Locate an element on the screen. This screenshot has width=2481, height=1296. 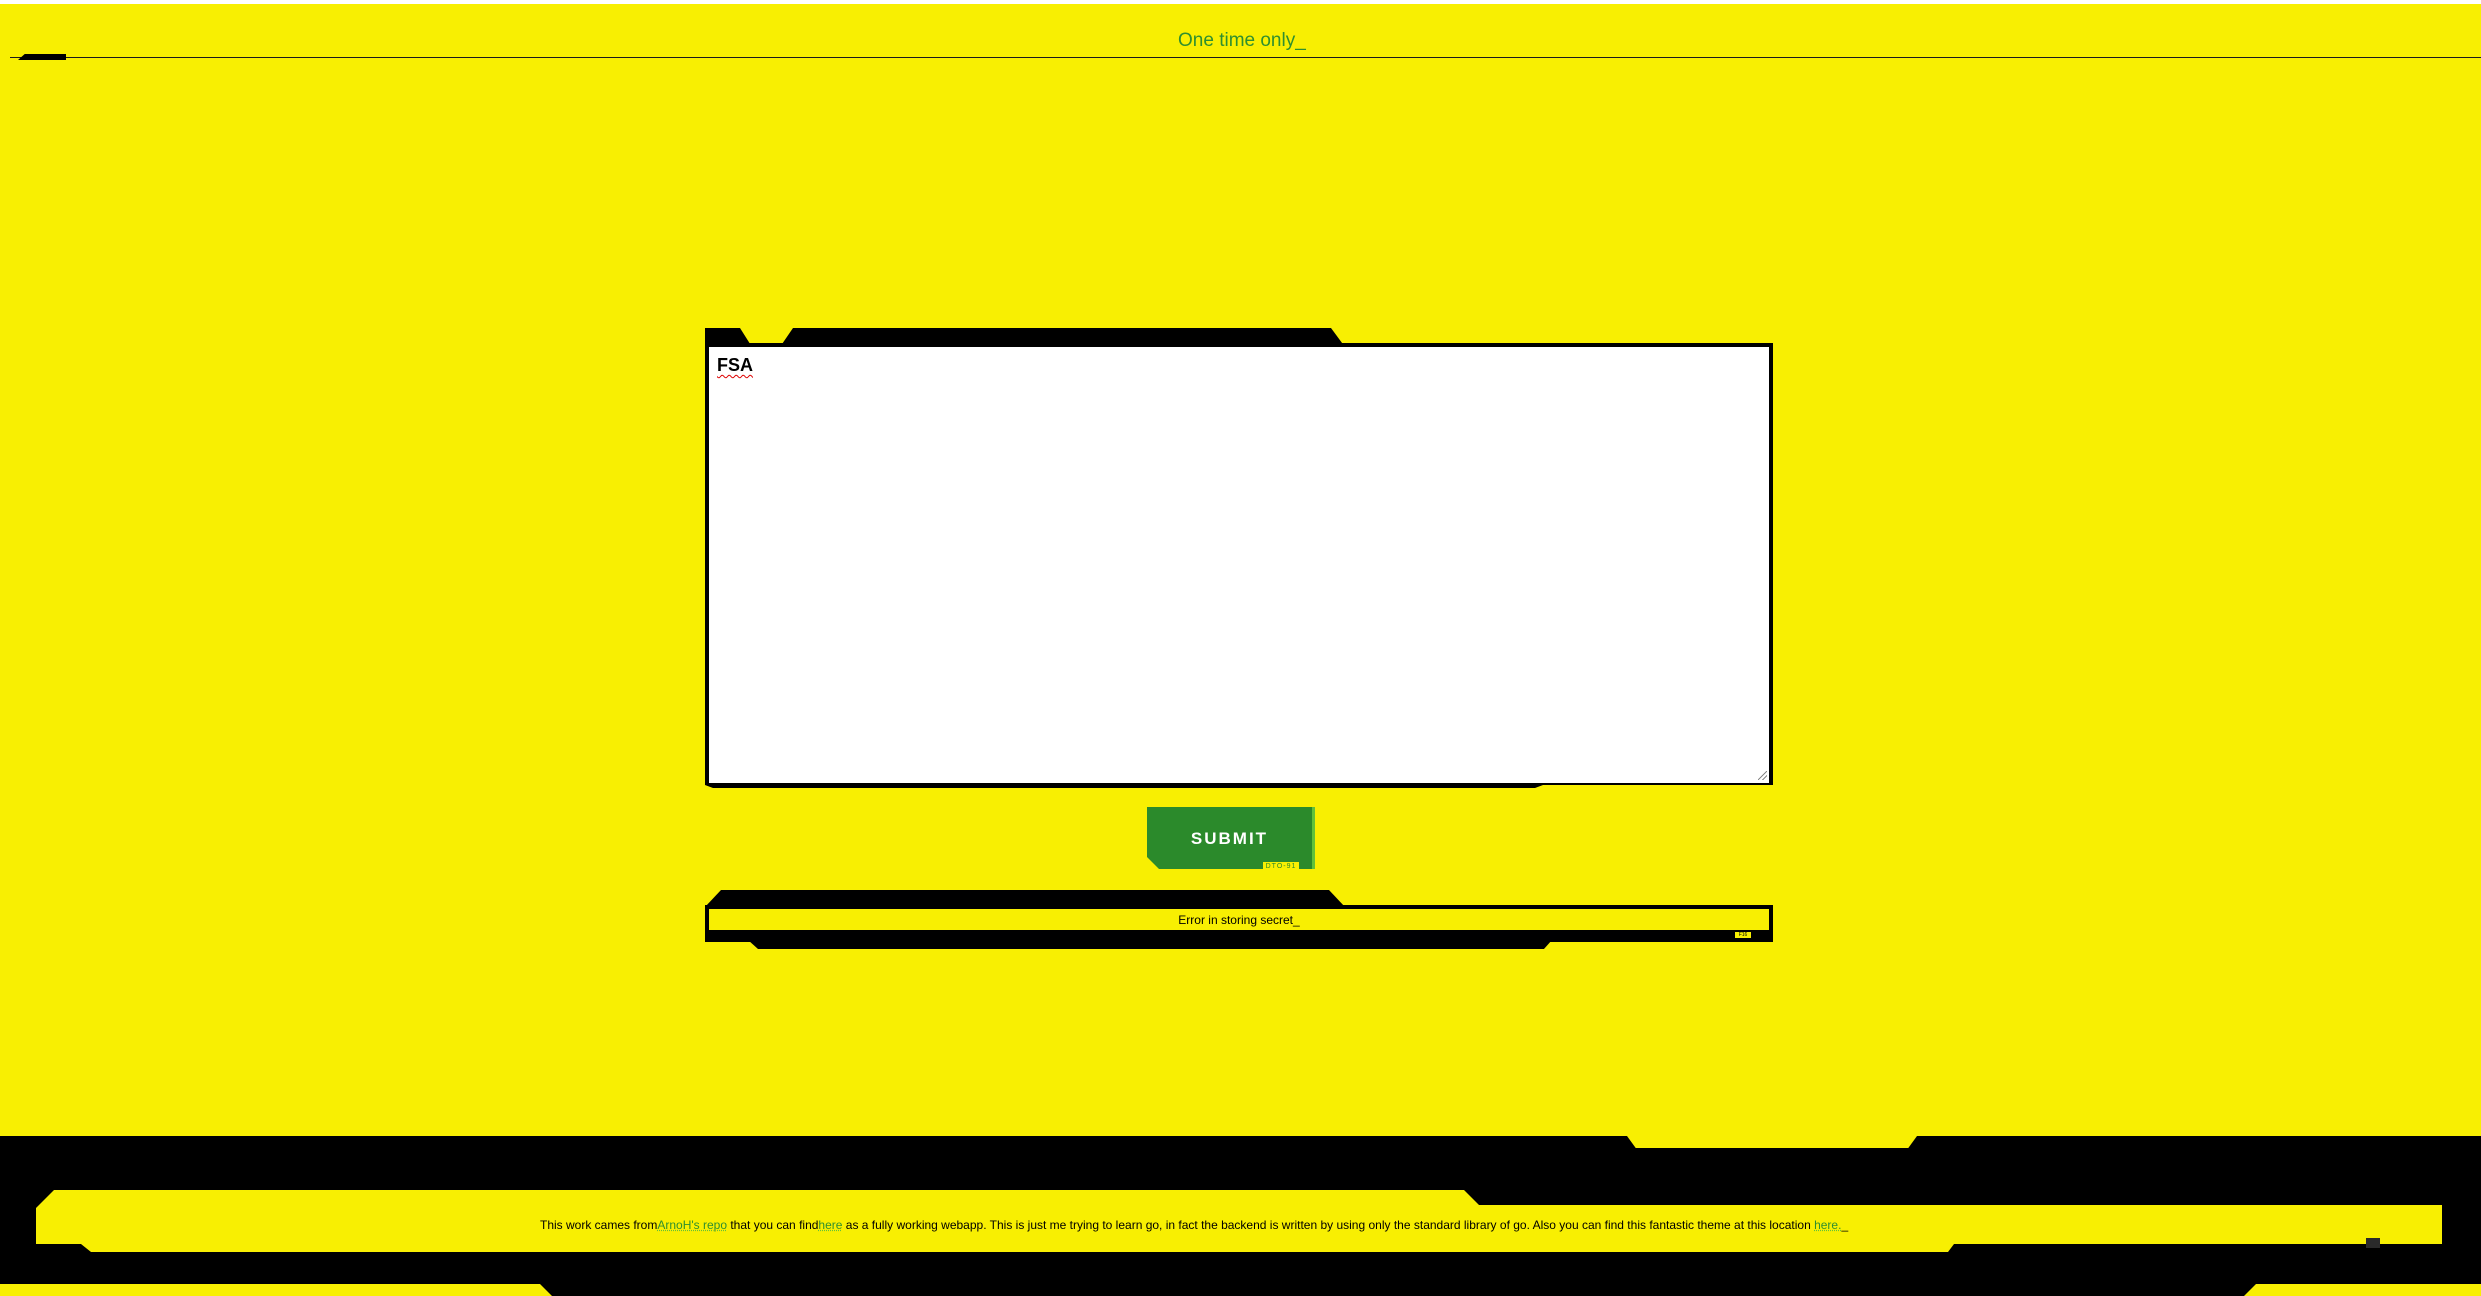
page-title: One time only_ is located at coordinates (1242, 40).